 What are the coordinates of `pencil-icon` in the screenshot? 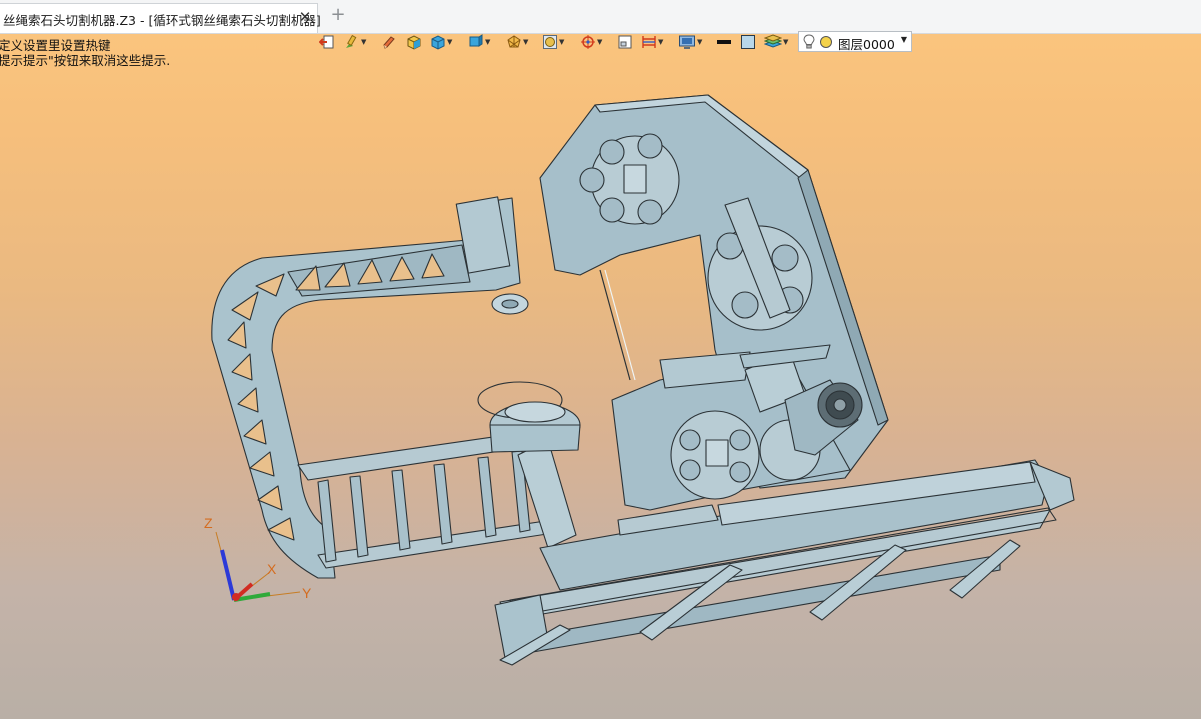 It's located at (389, 42).